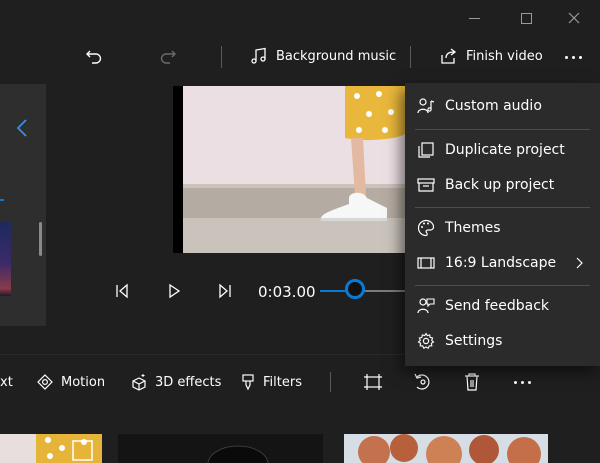 The height and width of the screenshot is (463, 600). I want to click on backup-icon, so click(426, 185).